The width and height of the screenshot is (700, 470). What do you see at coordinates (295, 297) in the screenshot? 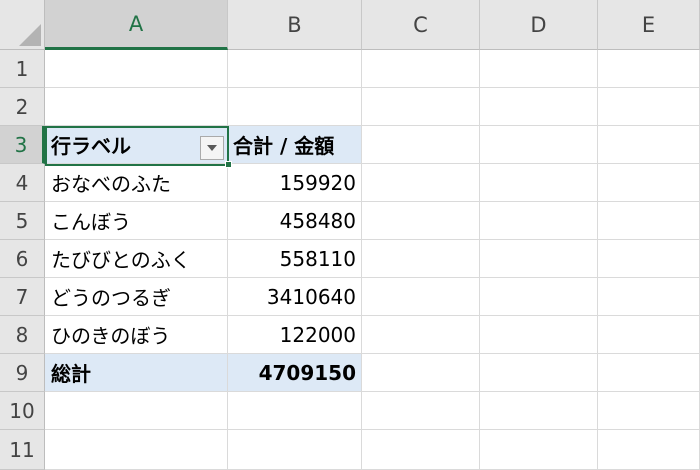
I see `pivot-item-value: 3410640` at bounding box center [295, 297].